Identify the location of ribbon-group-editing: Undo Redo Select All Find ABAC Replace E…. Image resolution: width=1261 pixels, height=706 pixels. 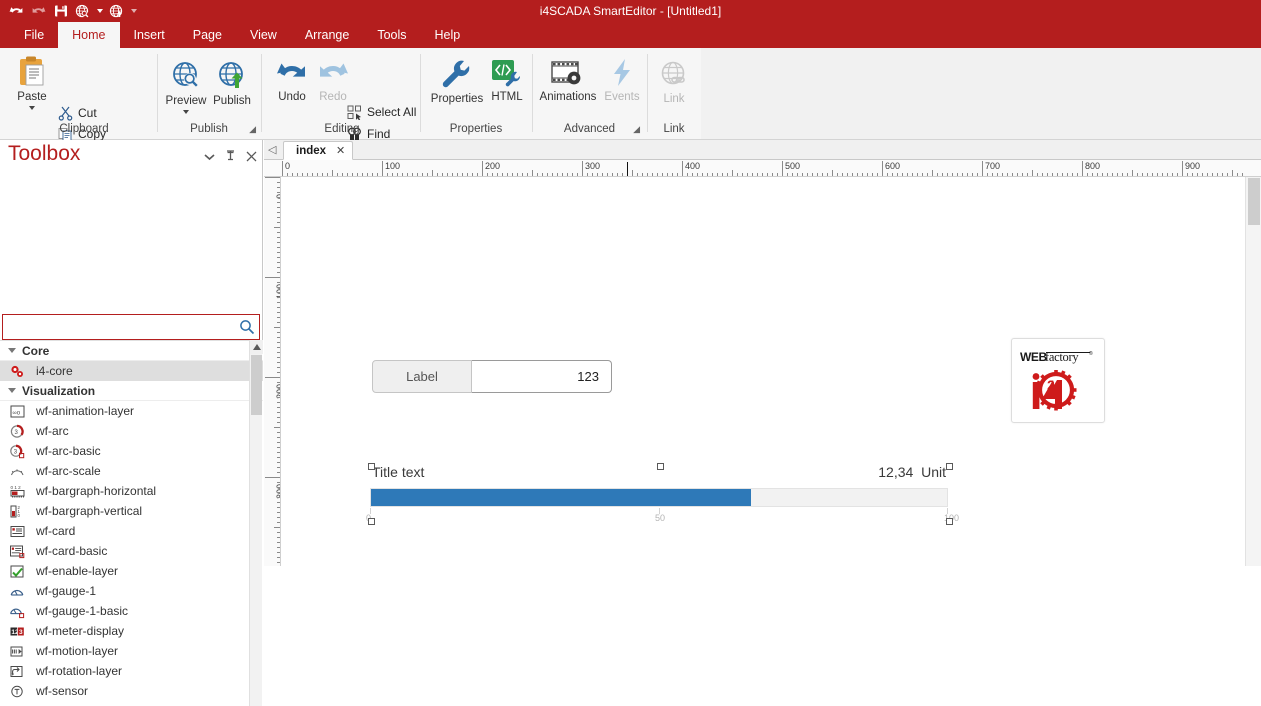
(342, 106).